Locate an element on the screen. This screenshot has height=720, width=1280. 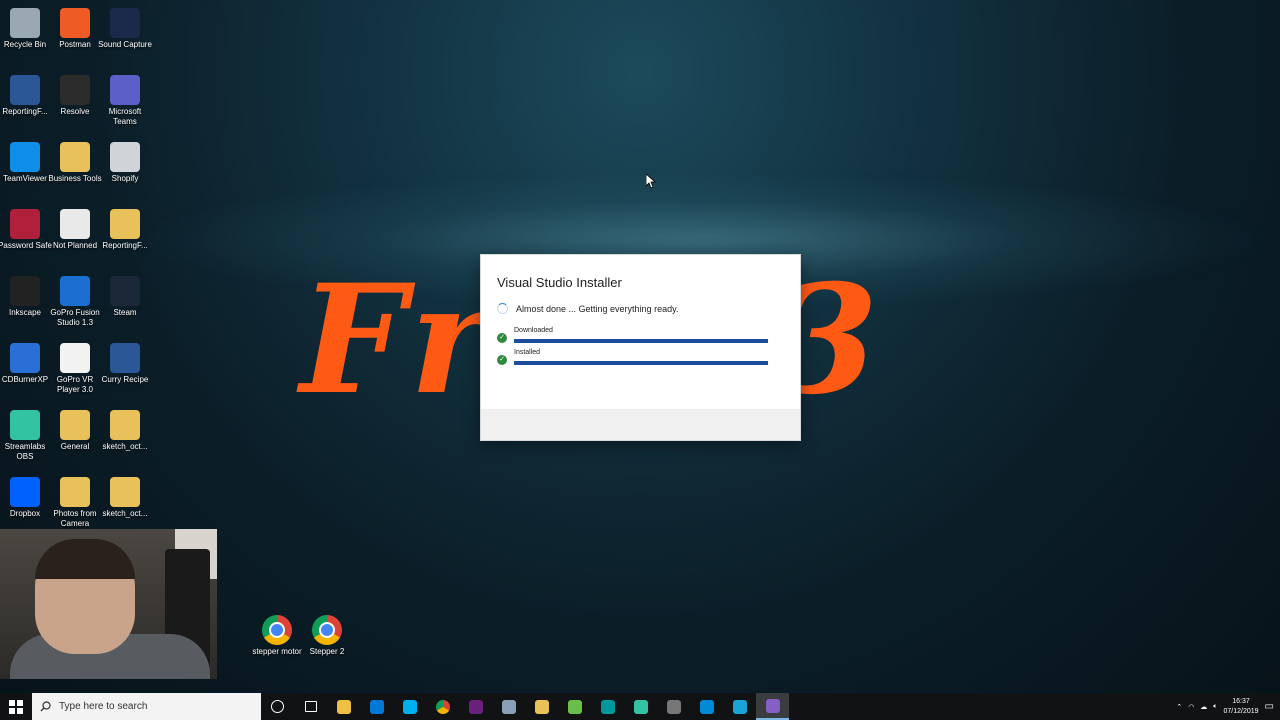
clock-time: 16:37 is located at coordinates (1241, 701).